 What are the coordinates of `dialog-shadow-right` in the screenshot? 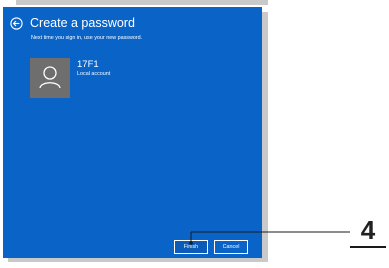 It's located at (265, 137).